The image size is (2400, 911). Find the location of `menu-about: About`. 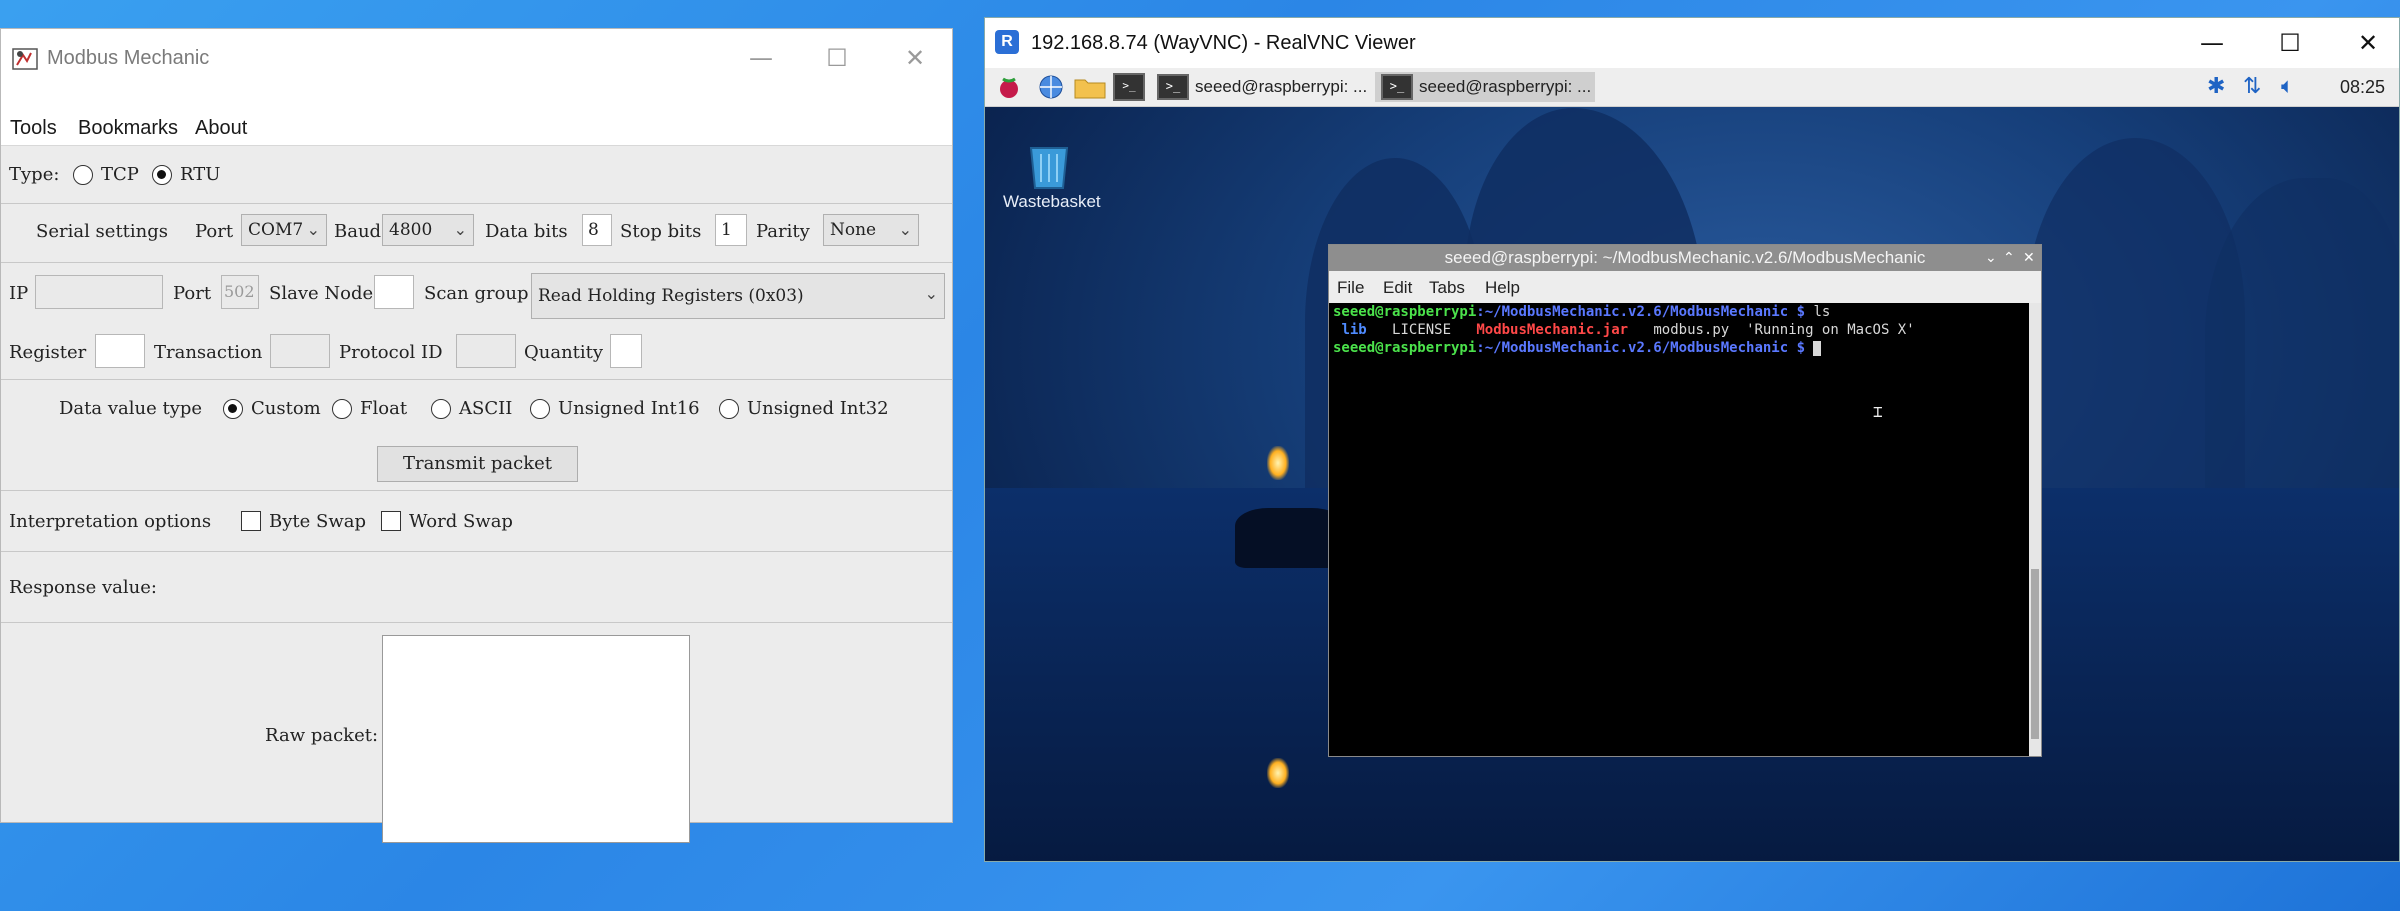

menu-about: About is located at coordinates (221, 128).